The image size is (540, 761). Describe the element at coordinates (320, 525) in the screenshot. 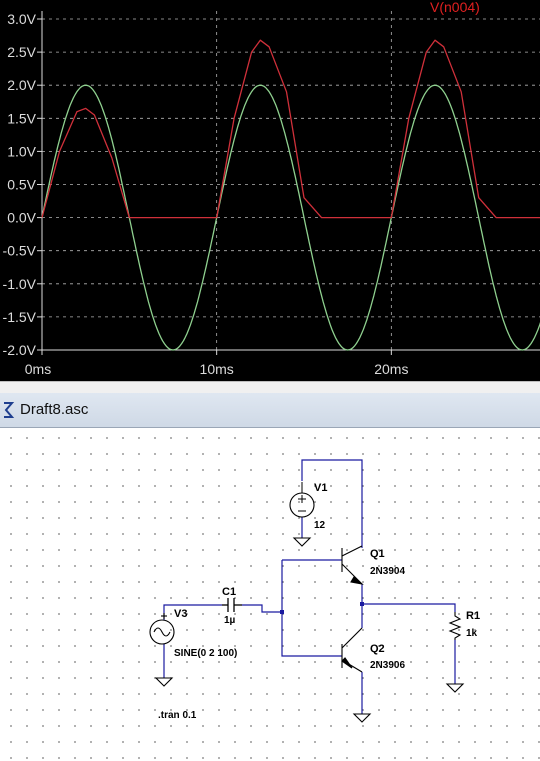

I see `v1-value: 12` at that location.